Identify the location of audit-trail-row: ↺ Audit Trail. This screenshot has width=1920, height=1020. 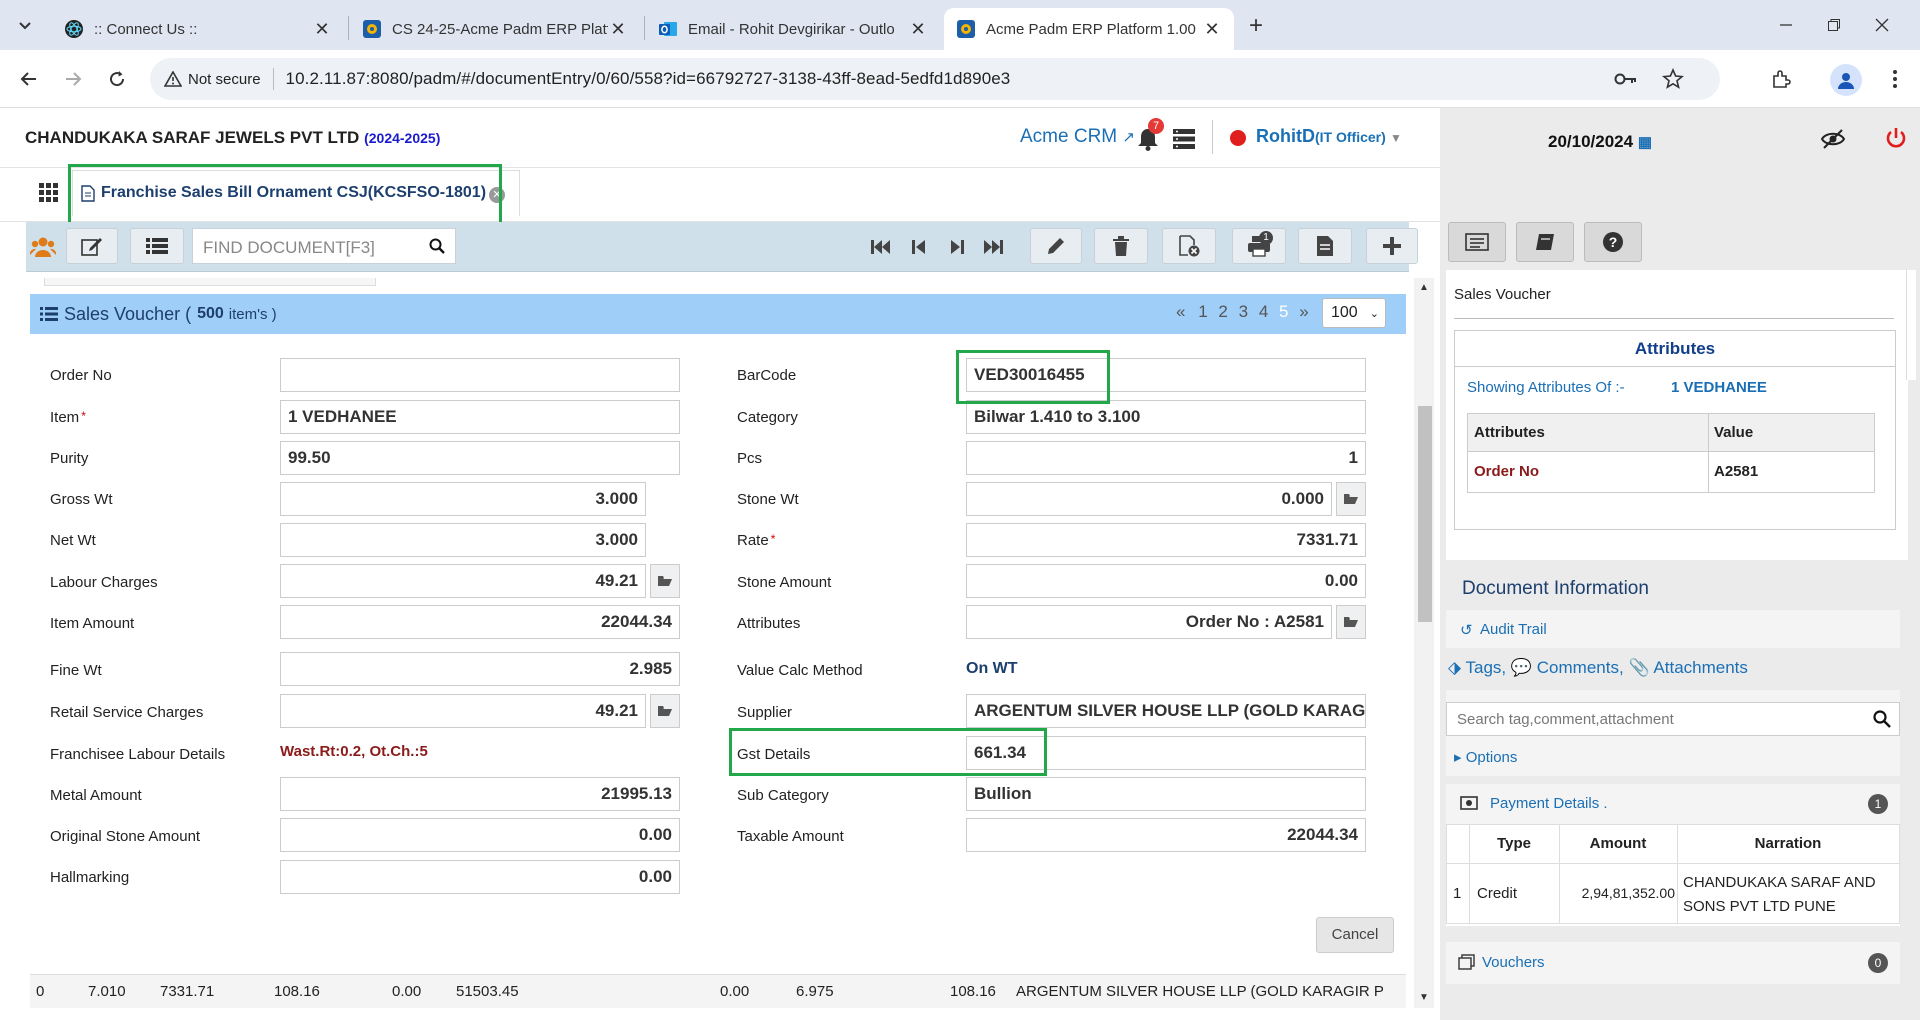
(1673, 629).